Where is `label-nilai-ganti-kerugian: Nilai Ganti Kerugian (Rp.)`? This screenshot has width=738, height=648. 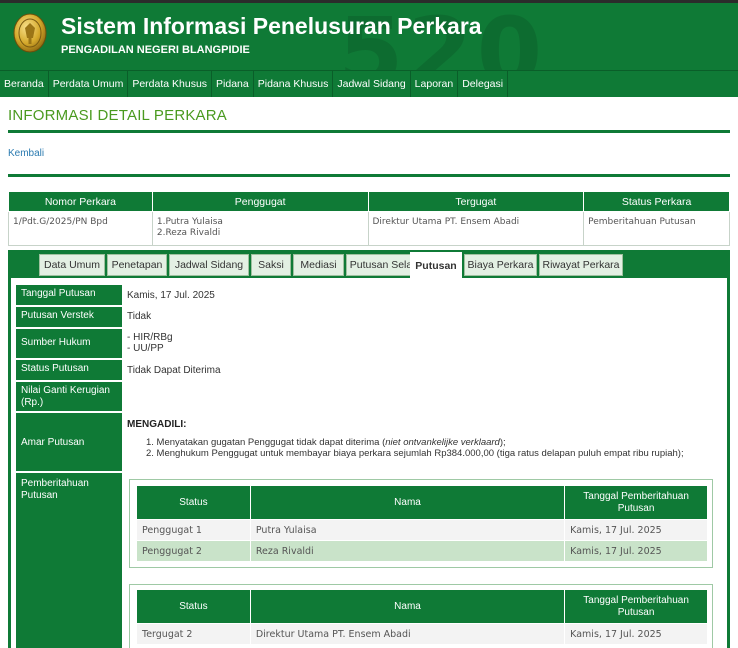
label-nilai-ganti-kerugian: Nilai Ganti Kerugian (Rp.) is located at coordinates (69, 396).